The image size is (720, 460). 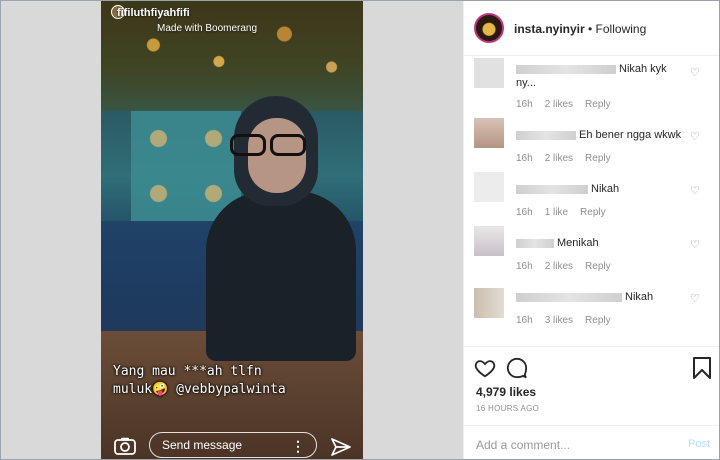 I want to click on post-timestamp: 16 HOURS AGO, so click(x=507, y=408).